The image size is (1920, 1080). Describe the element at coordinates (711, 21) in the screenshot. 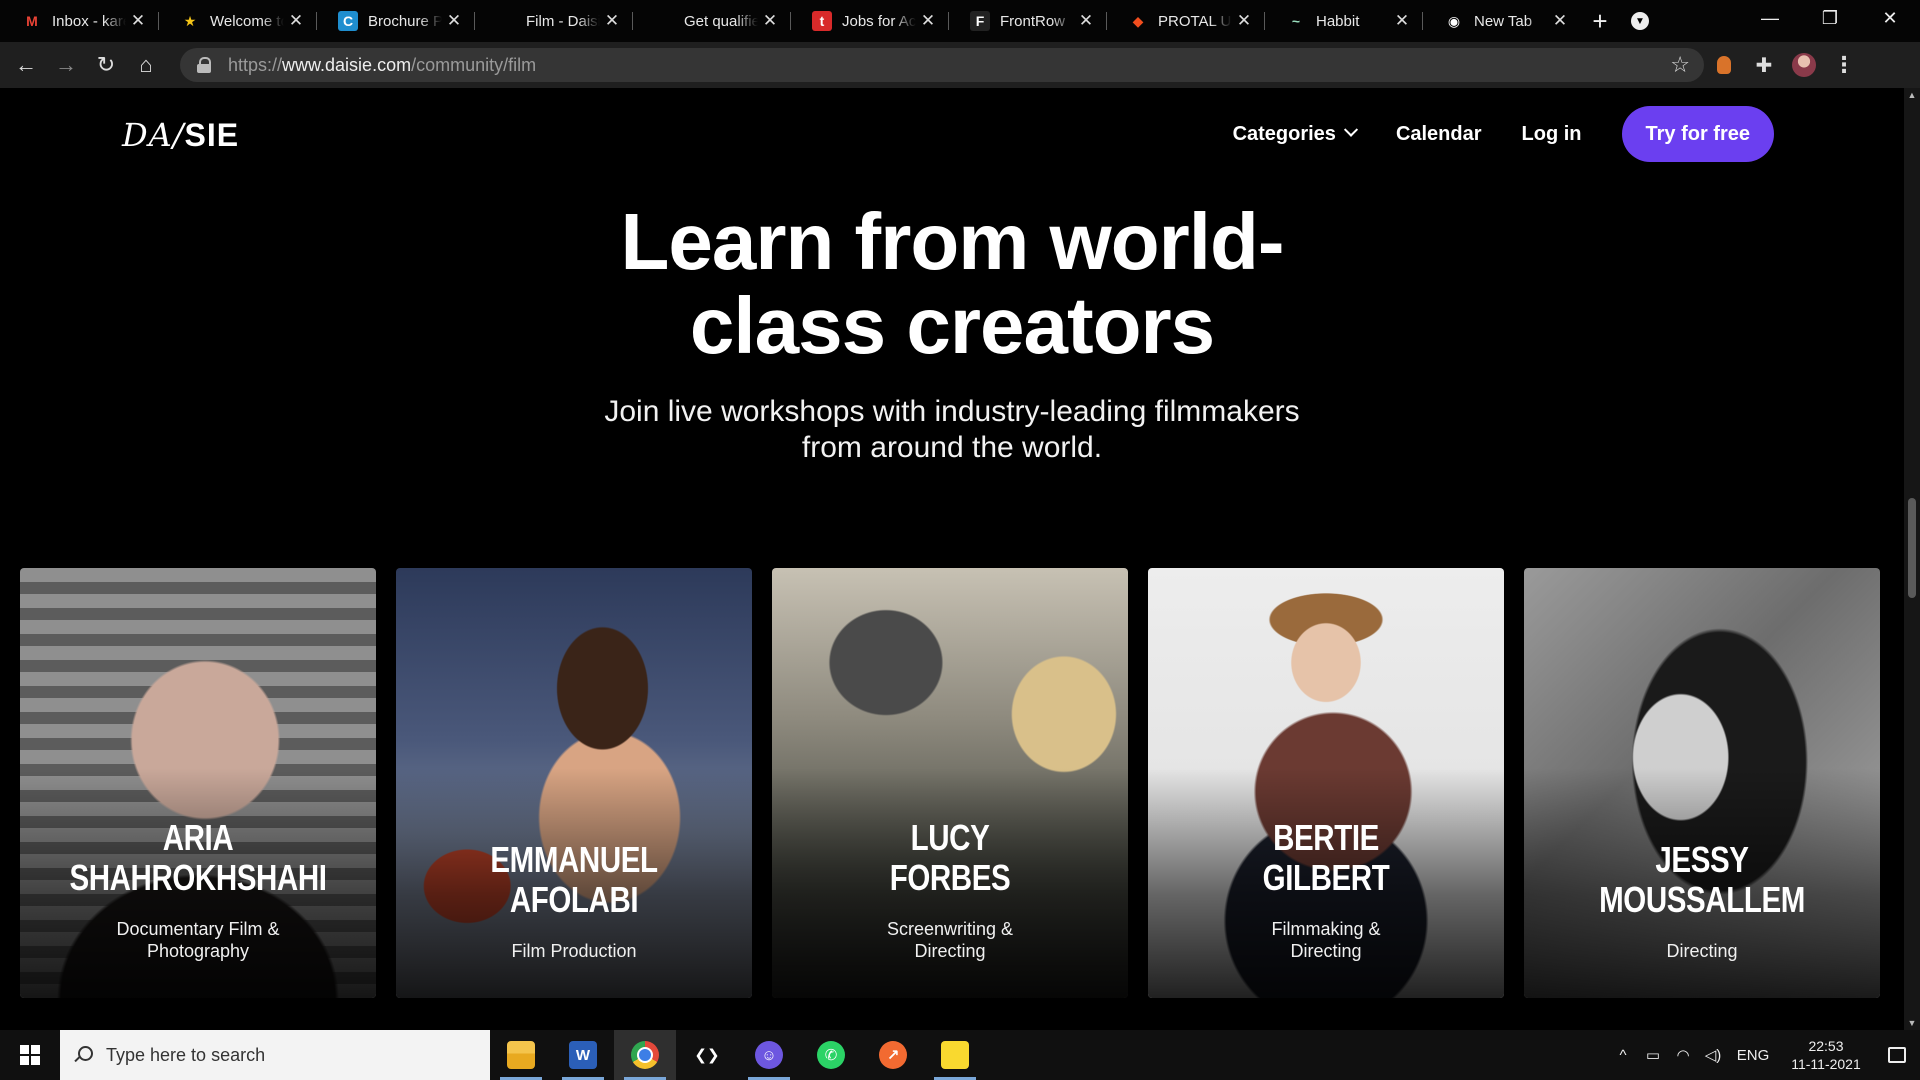

I see `browser-tab: Get qualified✕` at that location.